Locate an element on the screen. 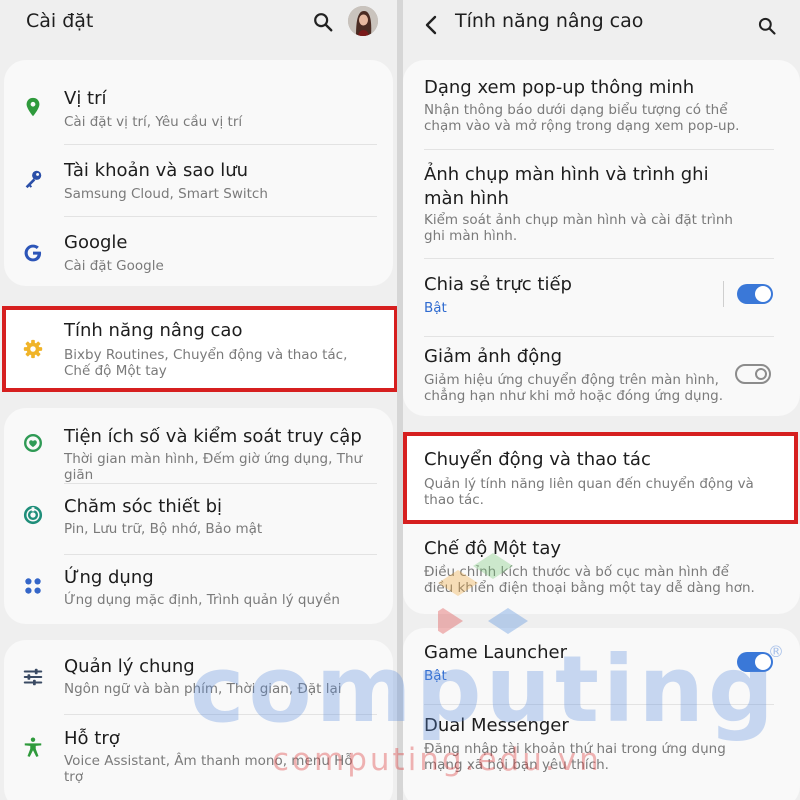 This screenshot has width=800, height=800. settings-item-title: Vị trí is located at coordinates (85, 98).